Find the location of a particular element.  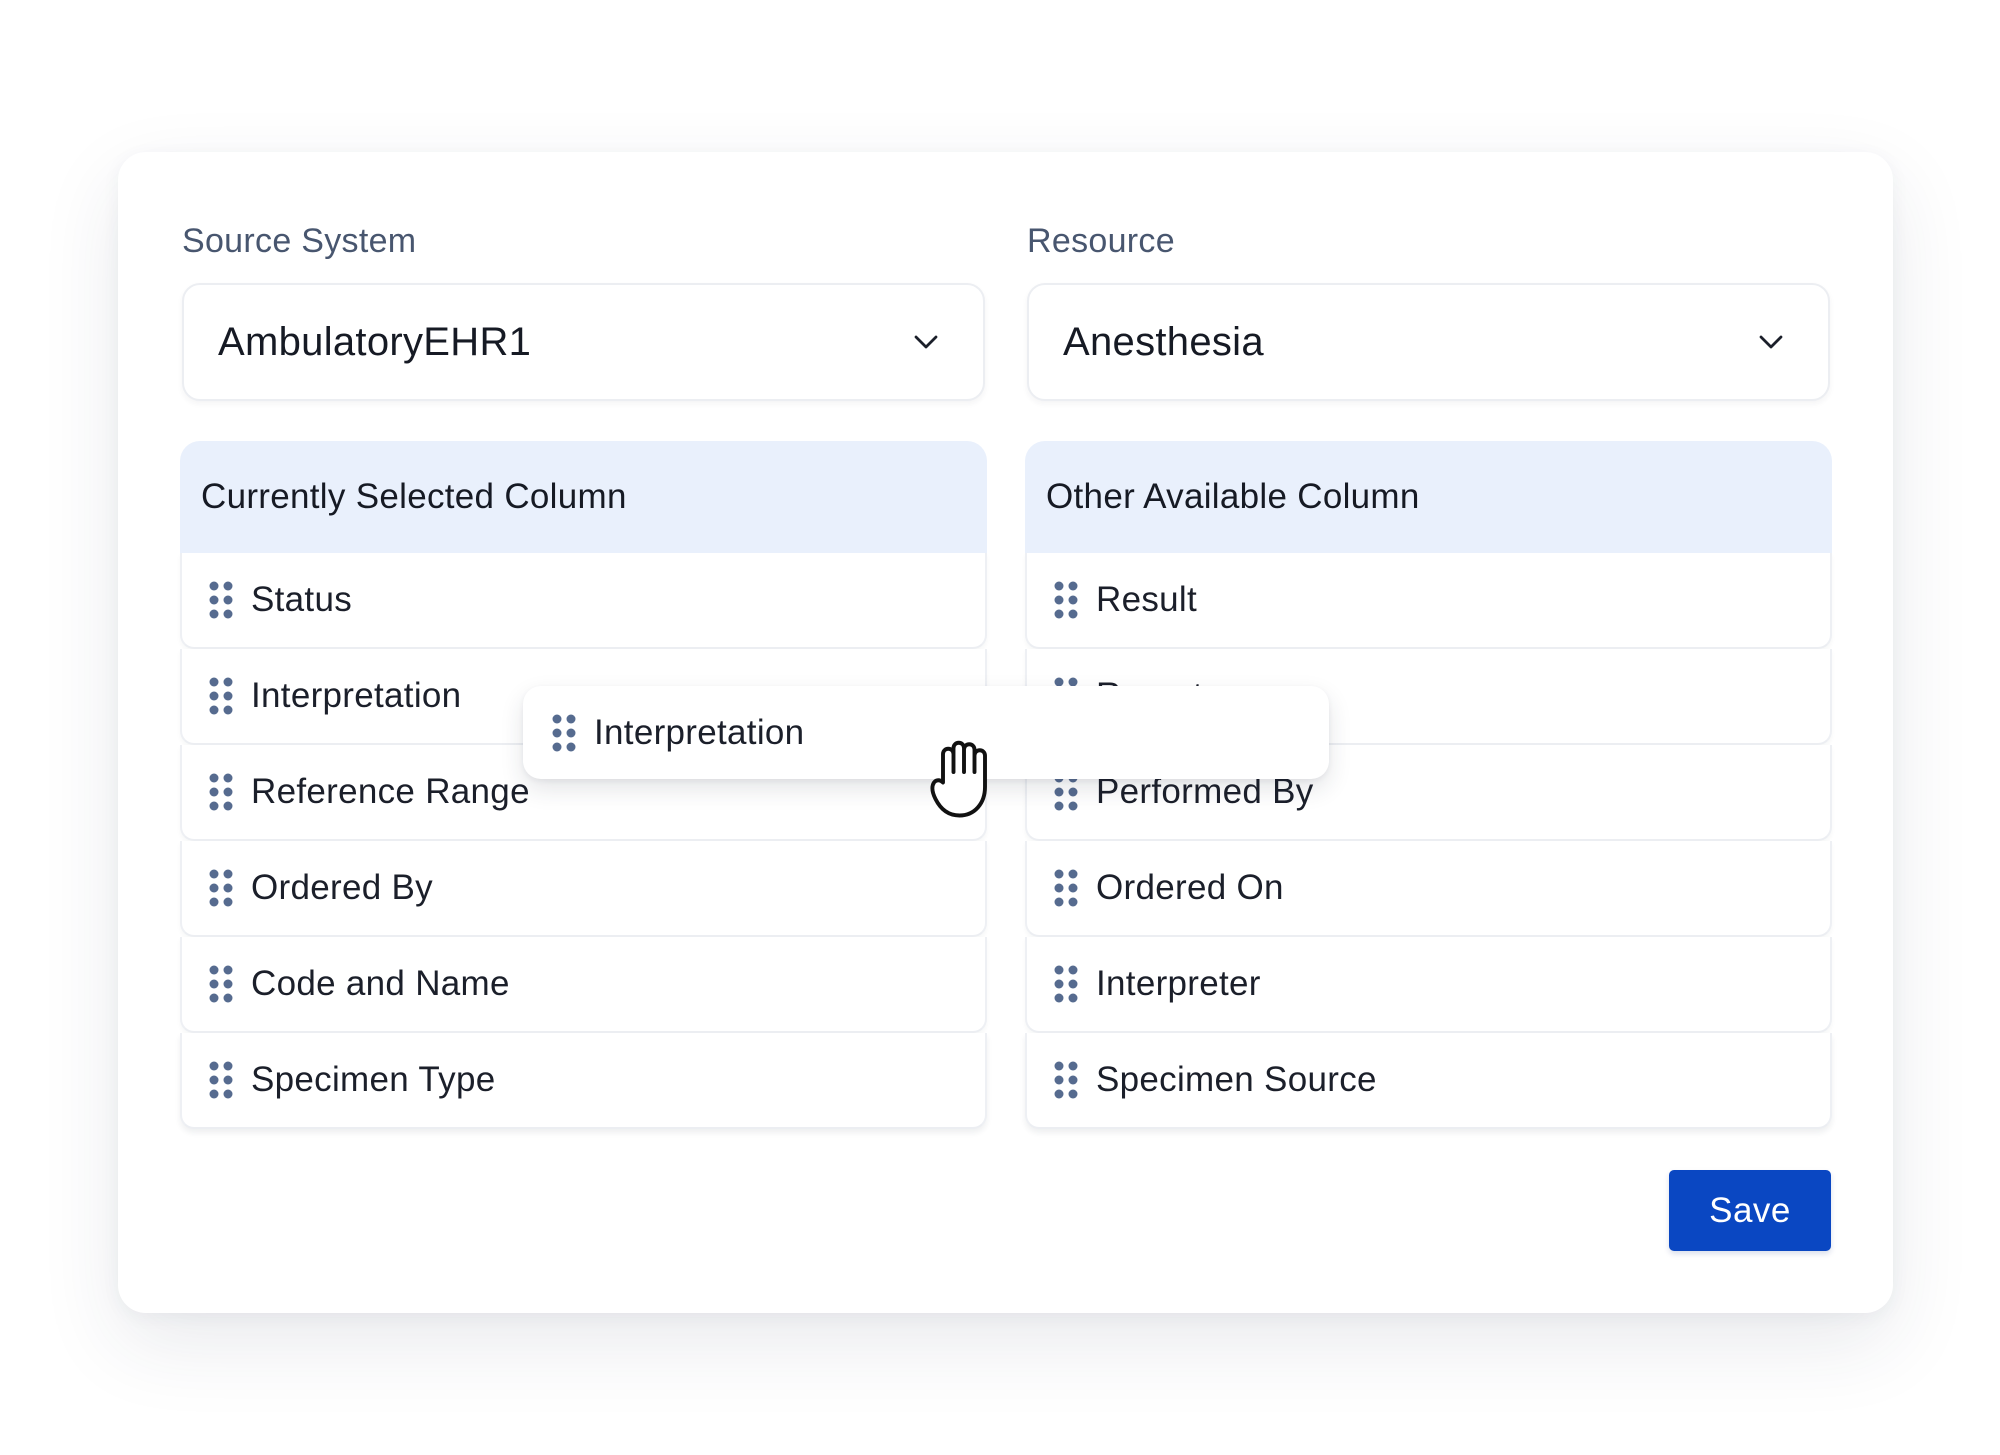

column-label: Interpretation is located at coordinates (356, 695).